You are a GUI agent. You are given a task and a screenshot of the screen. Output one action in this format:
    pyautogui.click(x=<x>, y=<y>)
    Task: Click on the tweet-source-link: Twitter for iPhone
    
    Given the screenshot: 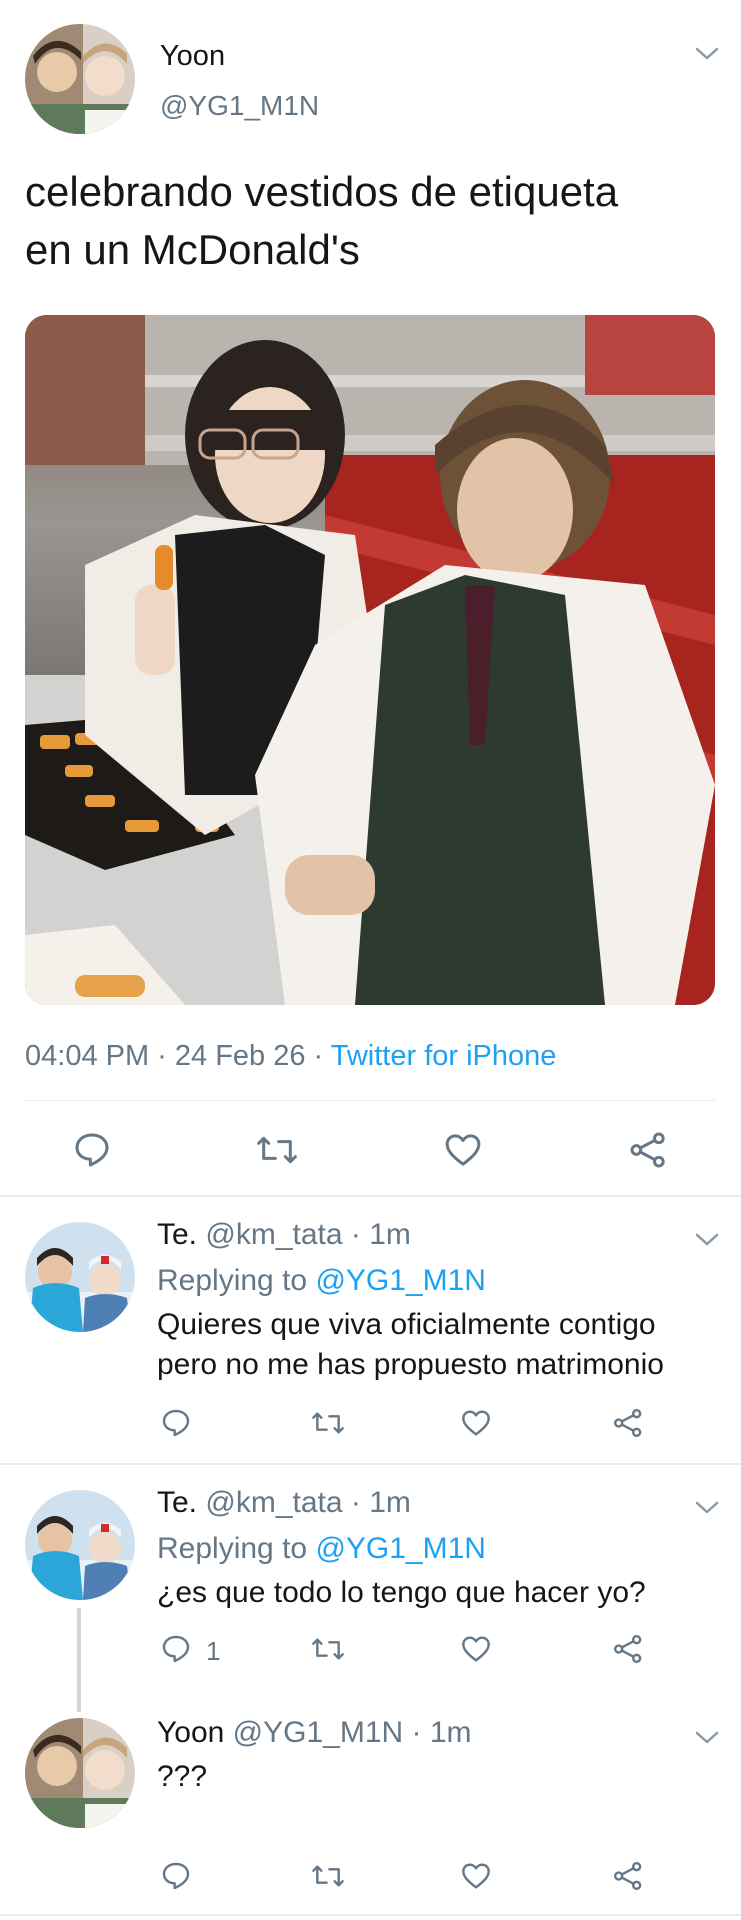 What is the action you would take?
    pyautogui.click(x=444, y=1056)
    